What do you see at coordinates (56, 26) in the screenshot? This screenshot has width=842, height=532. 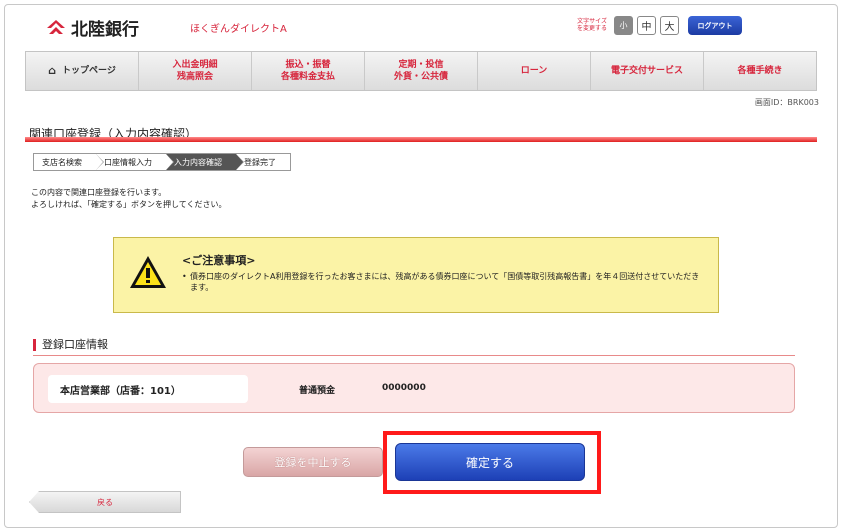 I see `bank-logo-icon` at bounding box center [56, 26].